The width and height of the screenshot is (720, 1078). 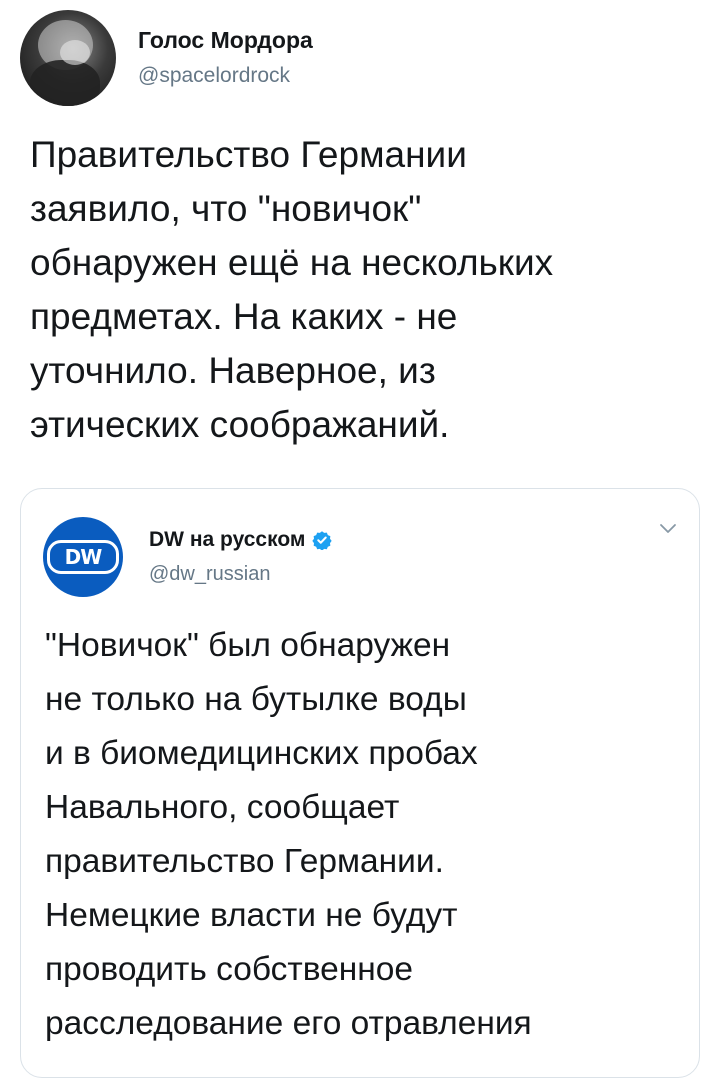 What do you see at coordinates (225, 40) in the screenshot?
I see `author-name: Голос Мордора` at bounding box center [225, 40].